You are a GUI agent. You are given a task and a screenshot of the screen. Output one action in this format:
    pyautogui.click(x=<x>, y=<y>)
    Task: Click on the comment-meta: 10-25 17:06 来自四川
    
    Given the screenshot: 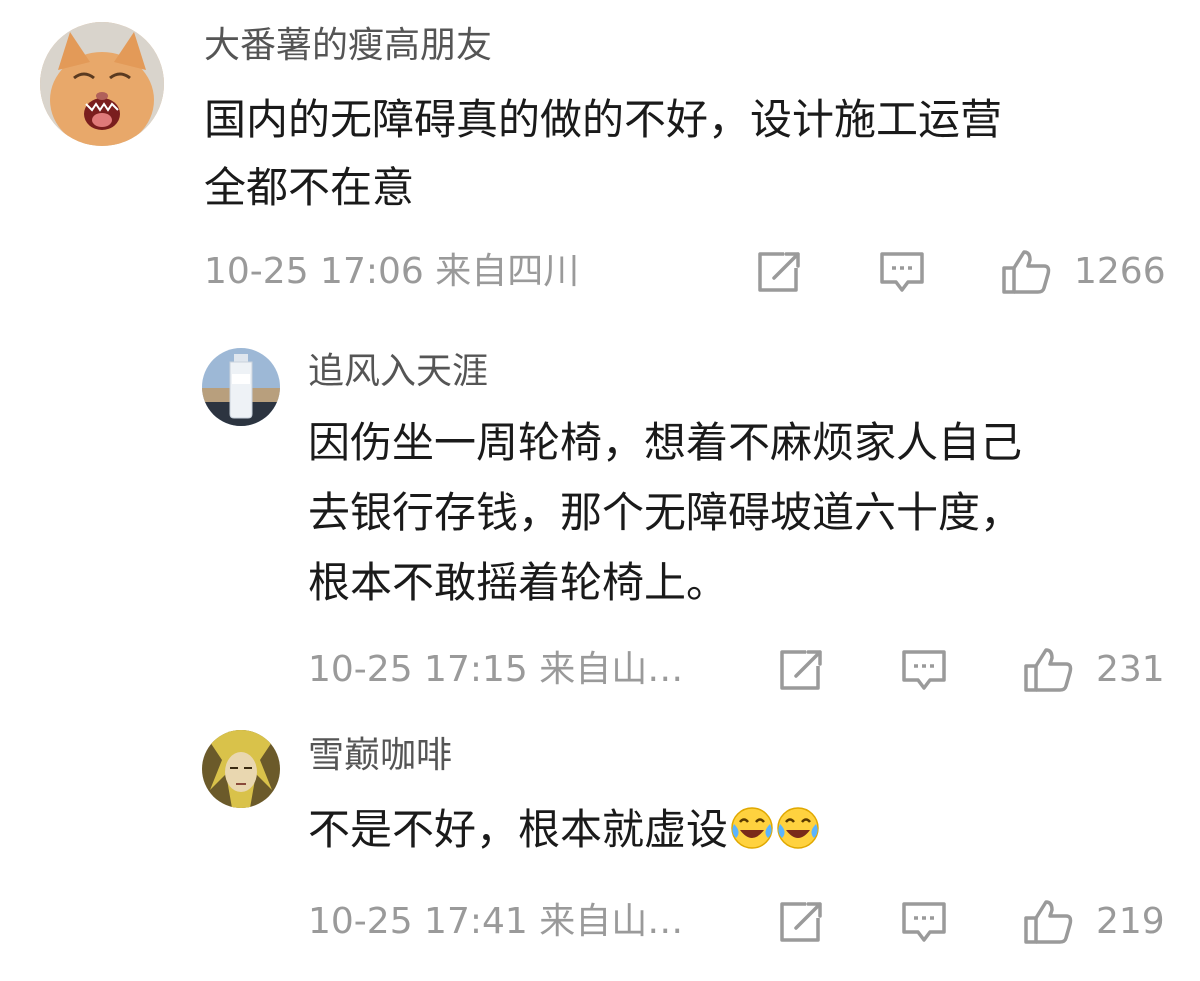 What is the action you would take?
    pyautogui.click(x=391, y=272)
    